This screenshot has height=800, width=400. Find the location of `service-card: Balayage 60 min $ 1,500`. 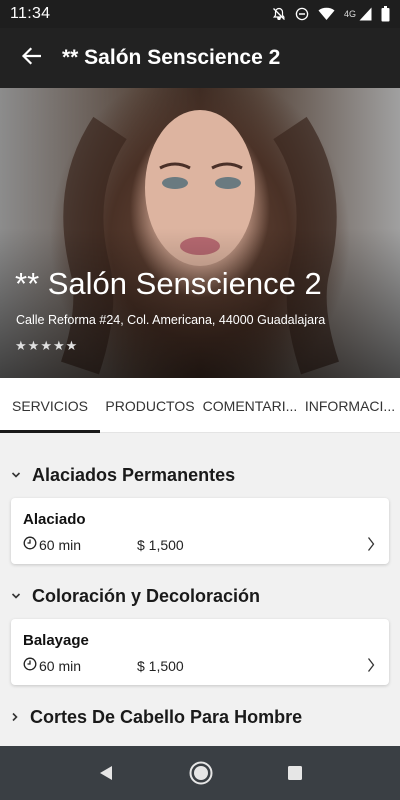

service-card: Balayage 60 min $ 1,500 is located at coordinates (200, 652).